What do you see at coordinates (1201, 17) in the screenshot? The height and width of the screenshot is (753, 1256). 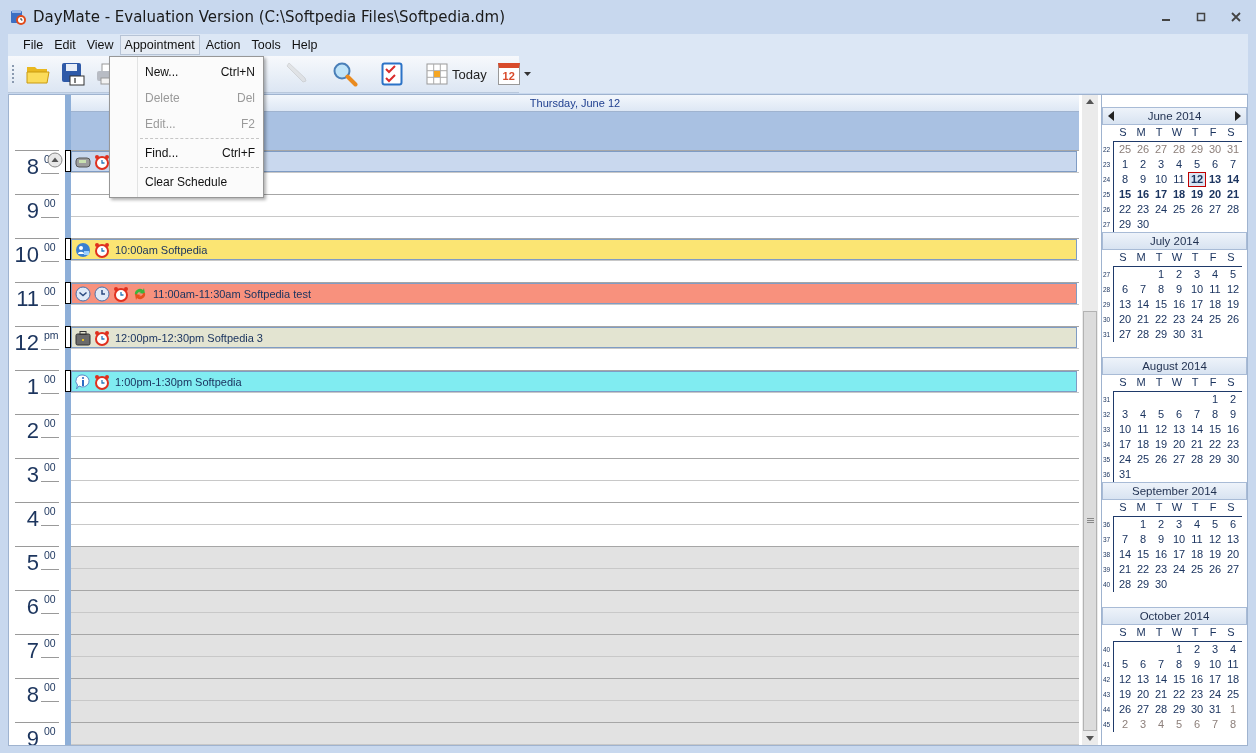 I see `maximize-icon` at bounding box center [1201, 17].